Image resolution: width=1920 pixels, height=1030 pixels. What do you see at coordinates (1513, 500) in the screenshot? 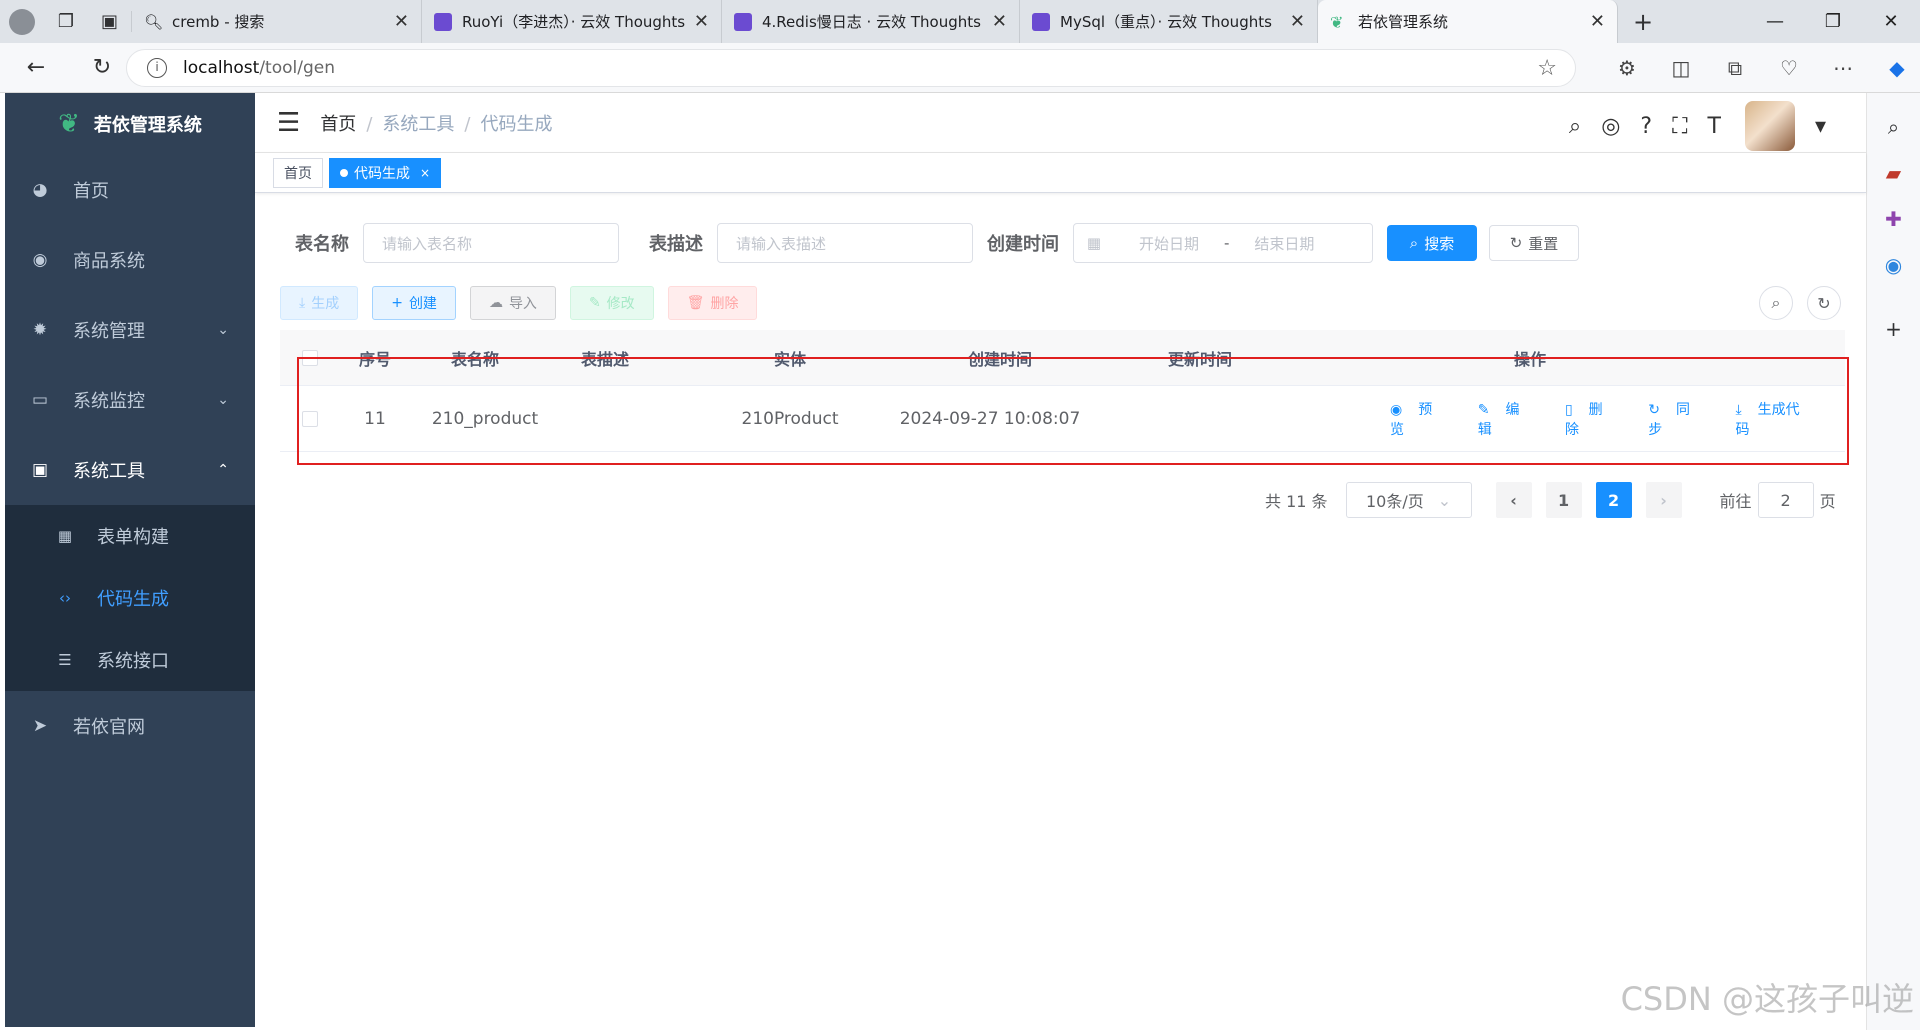
I see `prev-page-button: ‹` at bounding box center [1513, 500].